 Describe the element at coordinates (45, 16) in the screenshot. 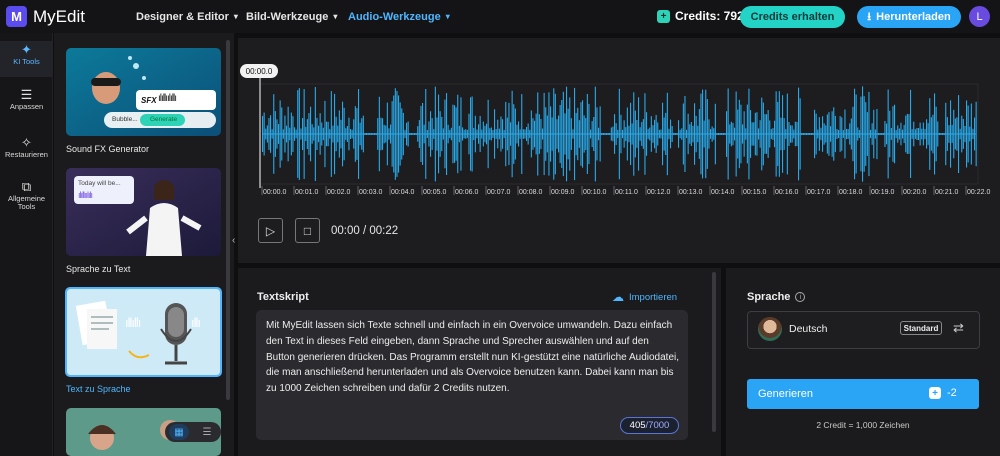

I see `app-logo: M MyEdit` at that location.